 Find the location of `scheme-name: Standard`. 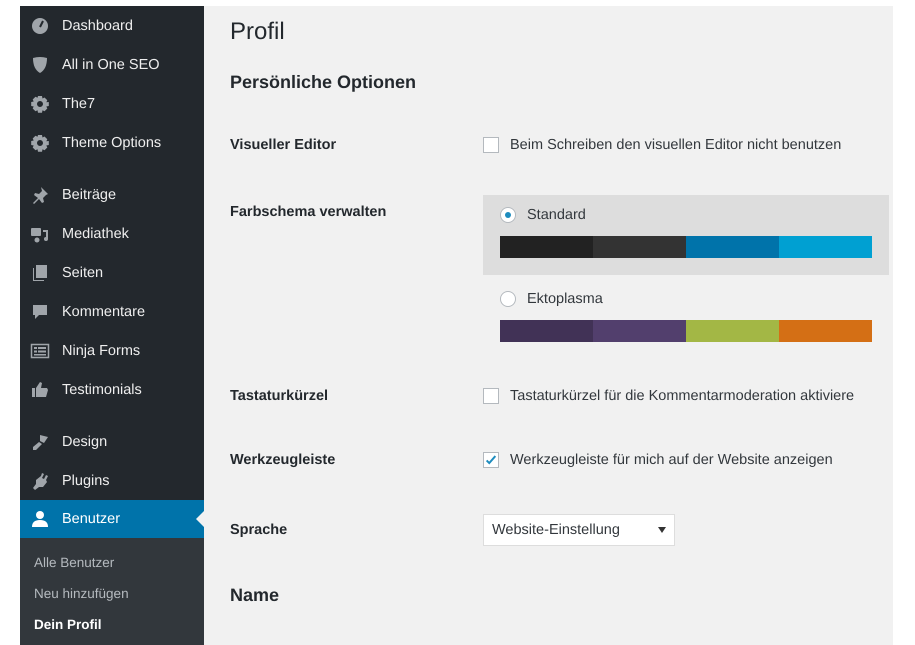

scheme-name: Standard is located at coordinates (556, 215).